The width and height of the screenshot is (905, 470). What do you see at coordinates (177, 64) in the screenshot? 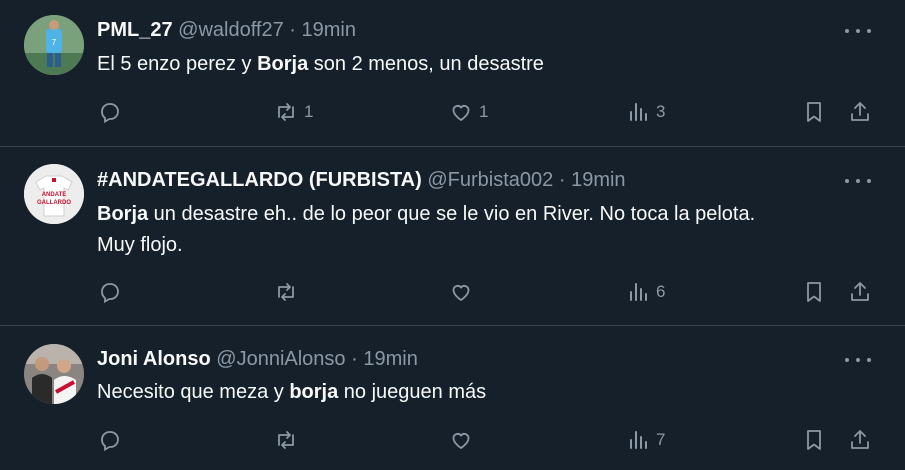
I see `text-segment: El 5 enzo perez y` at bounding box center [177, 64].